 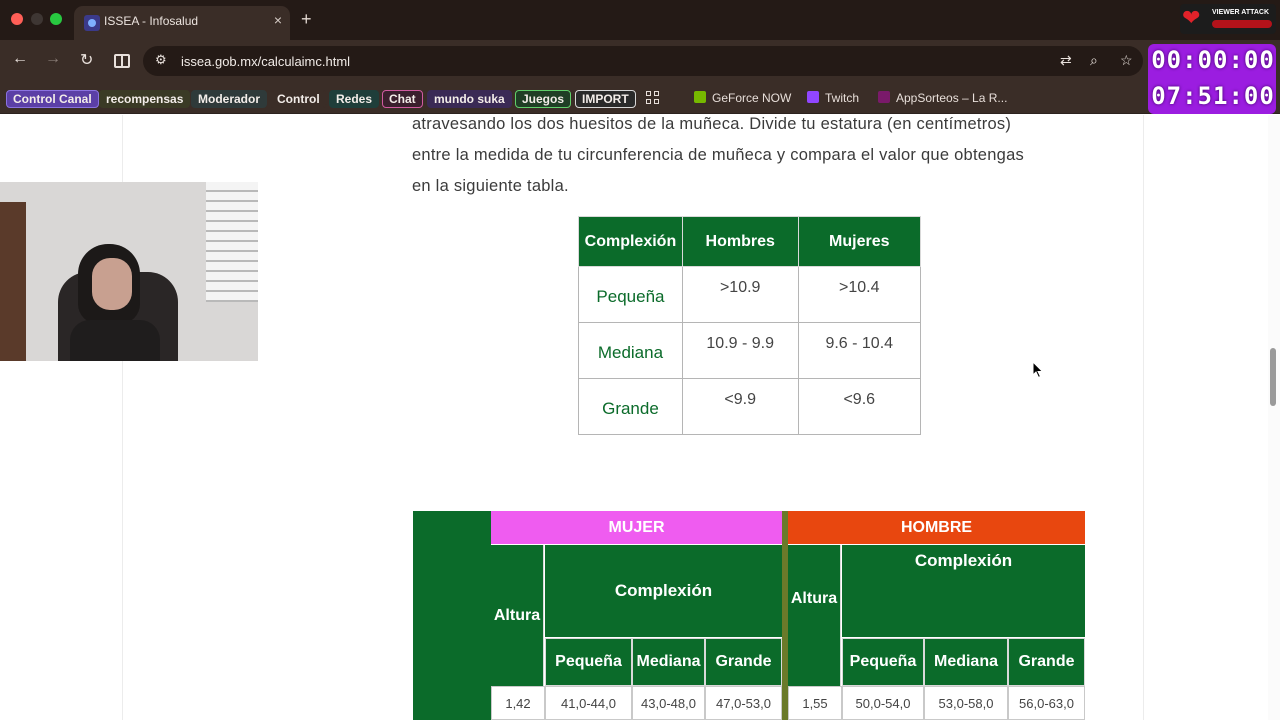 I want to click on bookmark-item: Control, so click(x=298, y=99).